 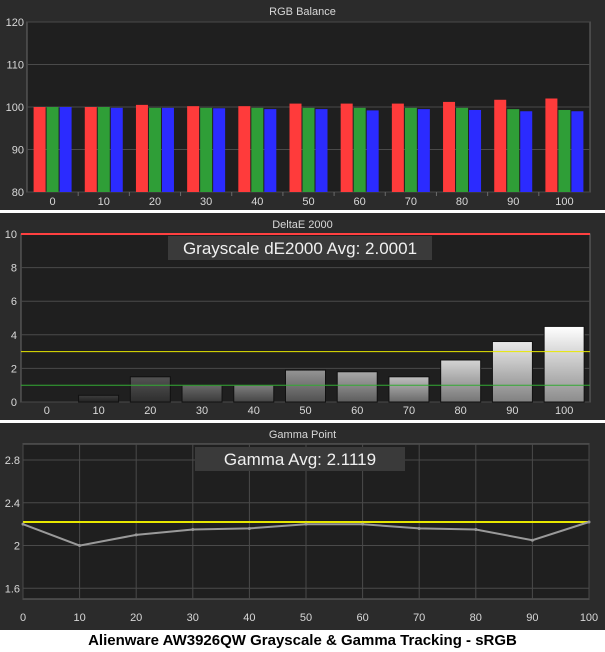 I want to click on y-tick-label: 8, so click(x=14, y=269).